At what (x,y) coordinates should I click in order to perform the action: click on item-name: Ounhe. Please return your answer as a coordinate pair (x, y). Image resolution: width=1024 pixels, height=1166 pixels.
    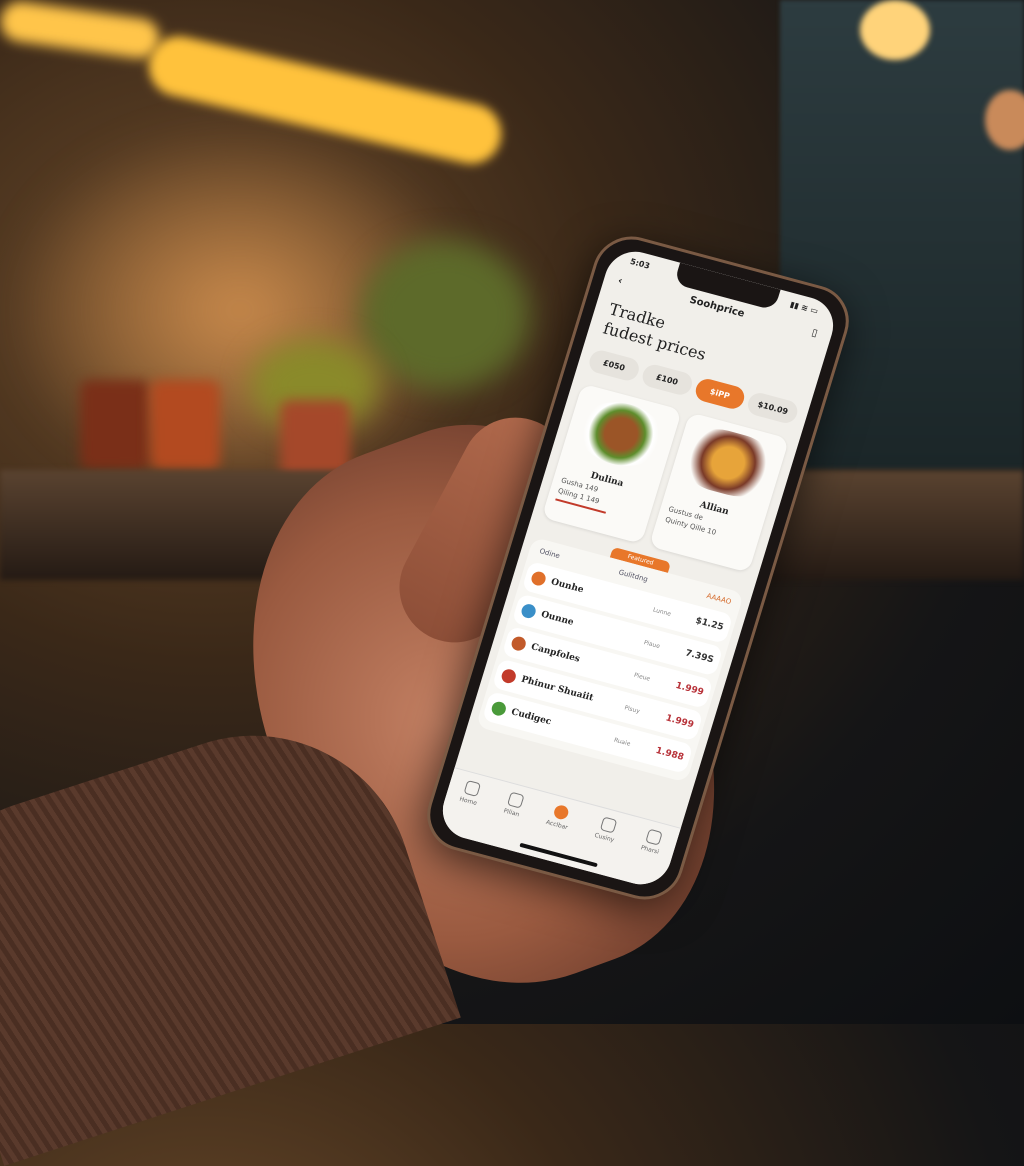
    Looking at the image, I should click on (567, 586).